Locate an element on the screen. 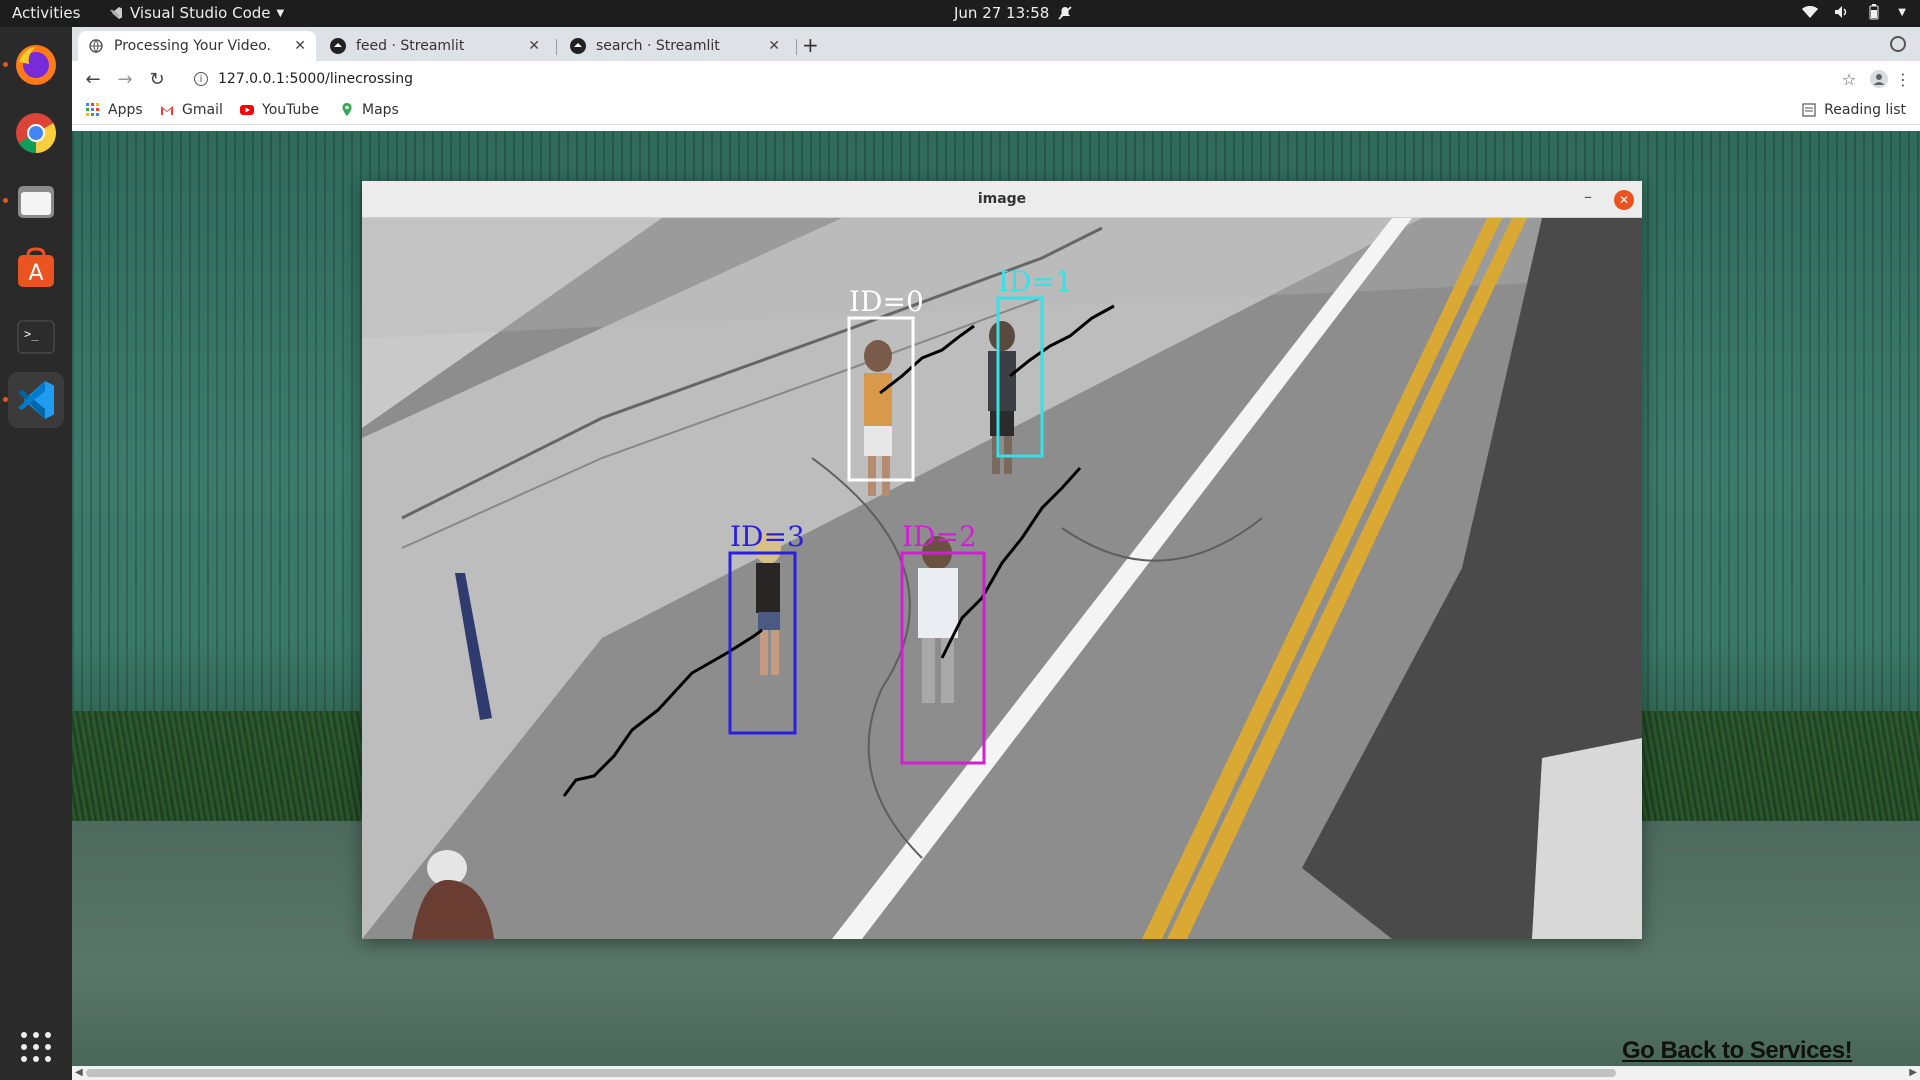 Image resolution: width=1920 pixels, height=1080 pixels. show-applications-button is located at coordinates (36, 1047).